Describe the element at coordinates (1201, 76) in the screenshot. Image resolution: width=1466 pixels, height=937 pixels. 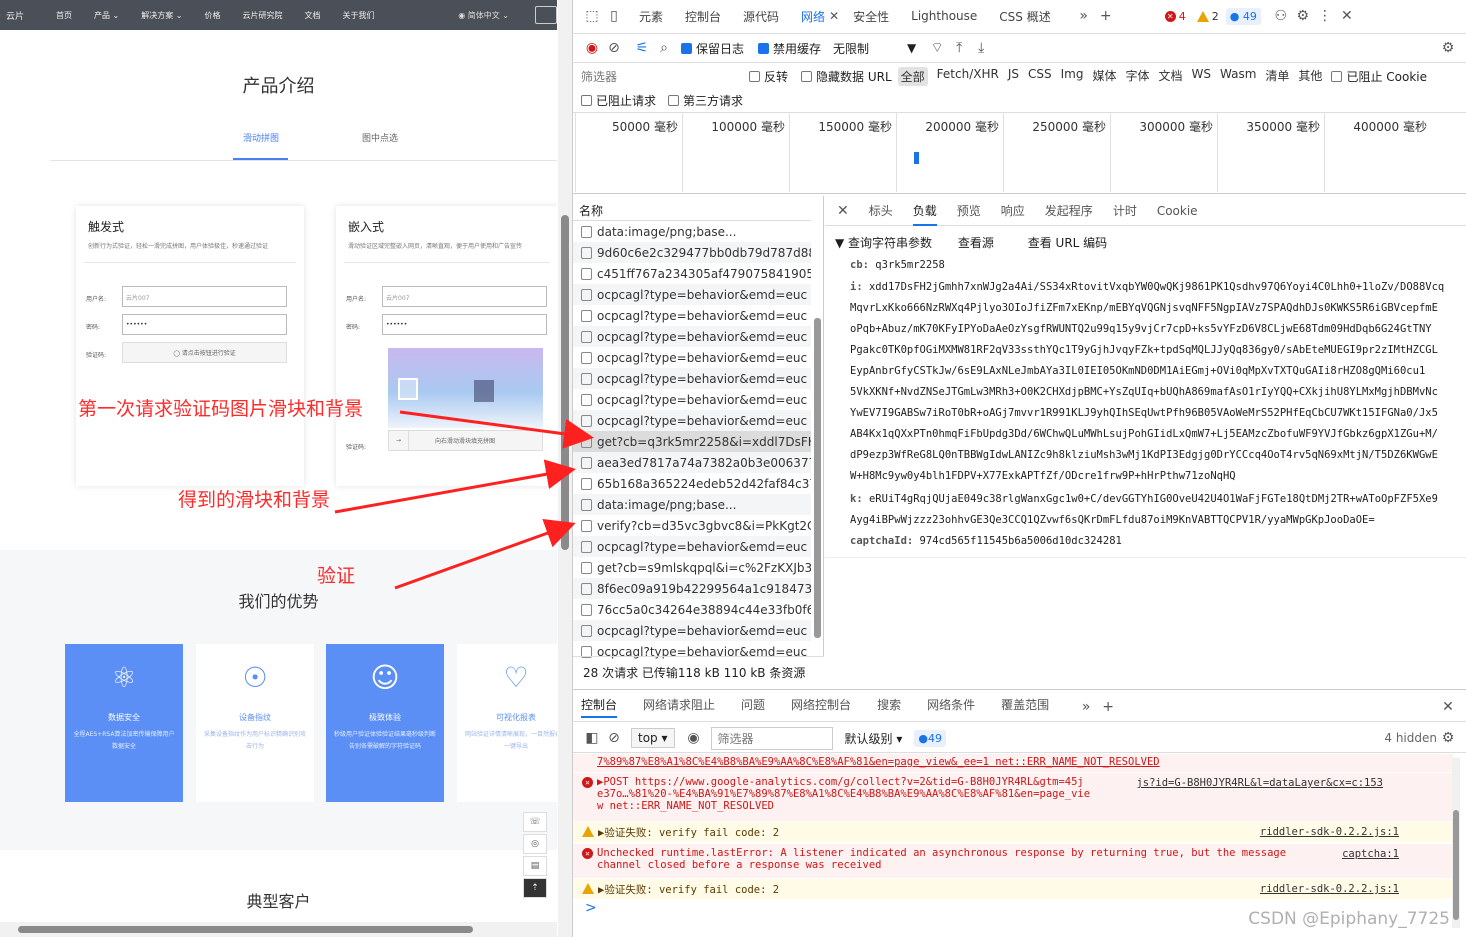
I see `filter-type-8: WS` at that location.